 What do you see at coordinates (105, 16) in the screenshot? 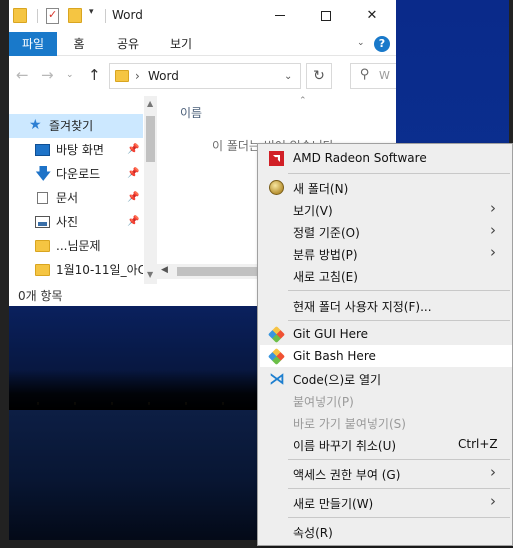
I see `title-separator` at bounding box center [105, 16].